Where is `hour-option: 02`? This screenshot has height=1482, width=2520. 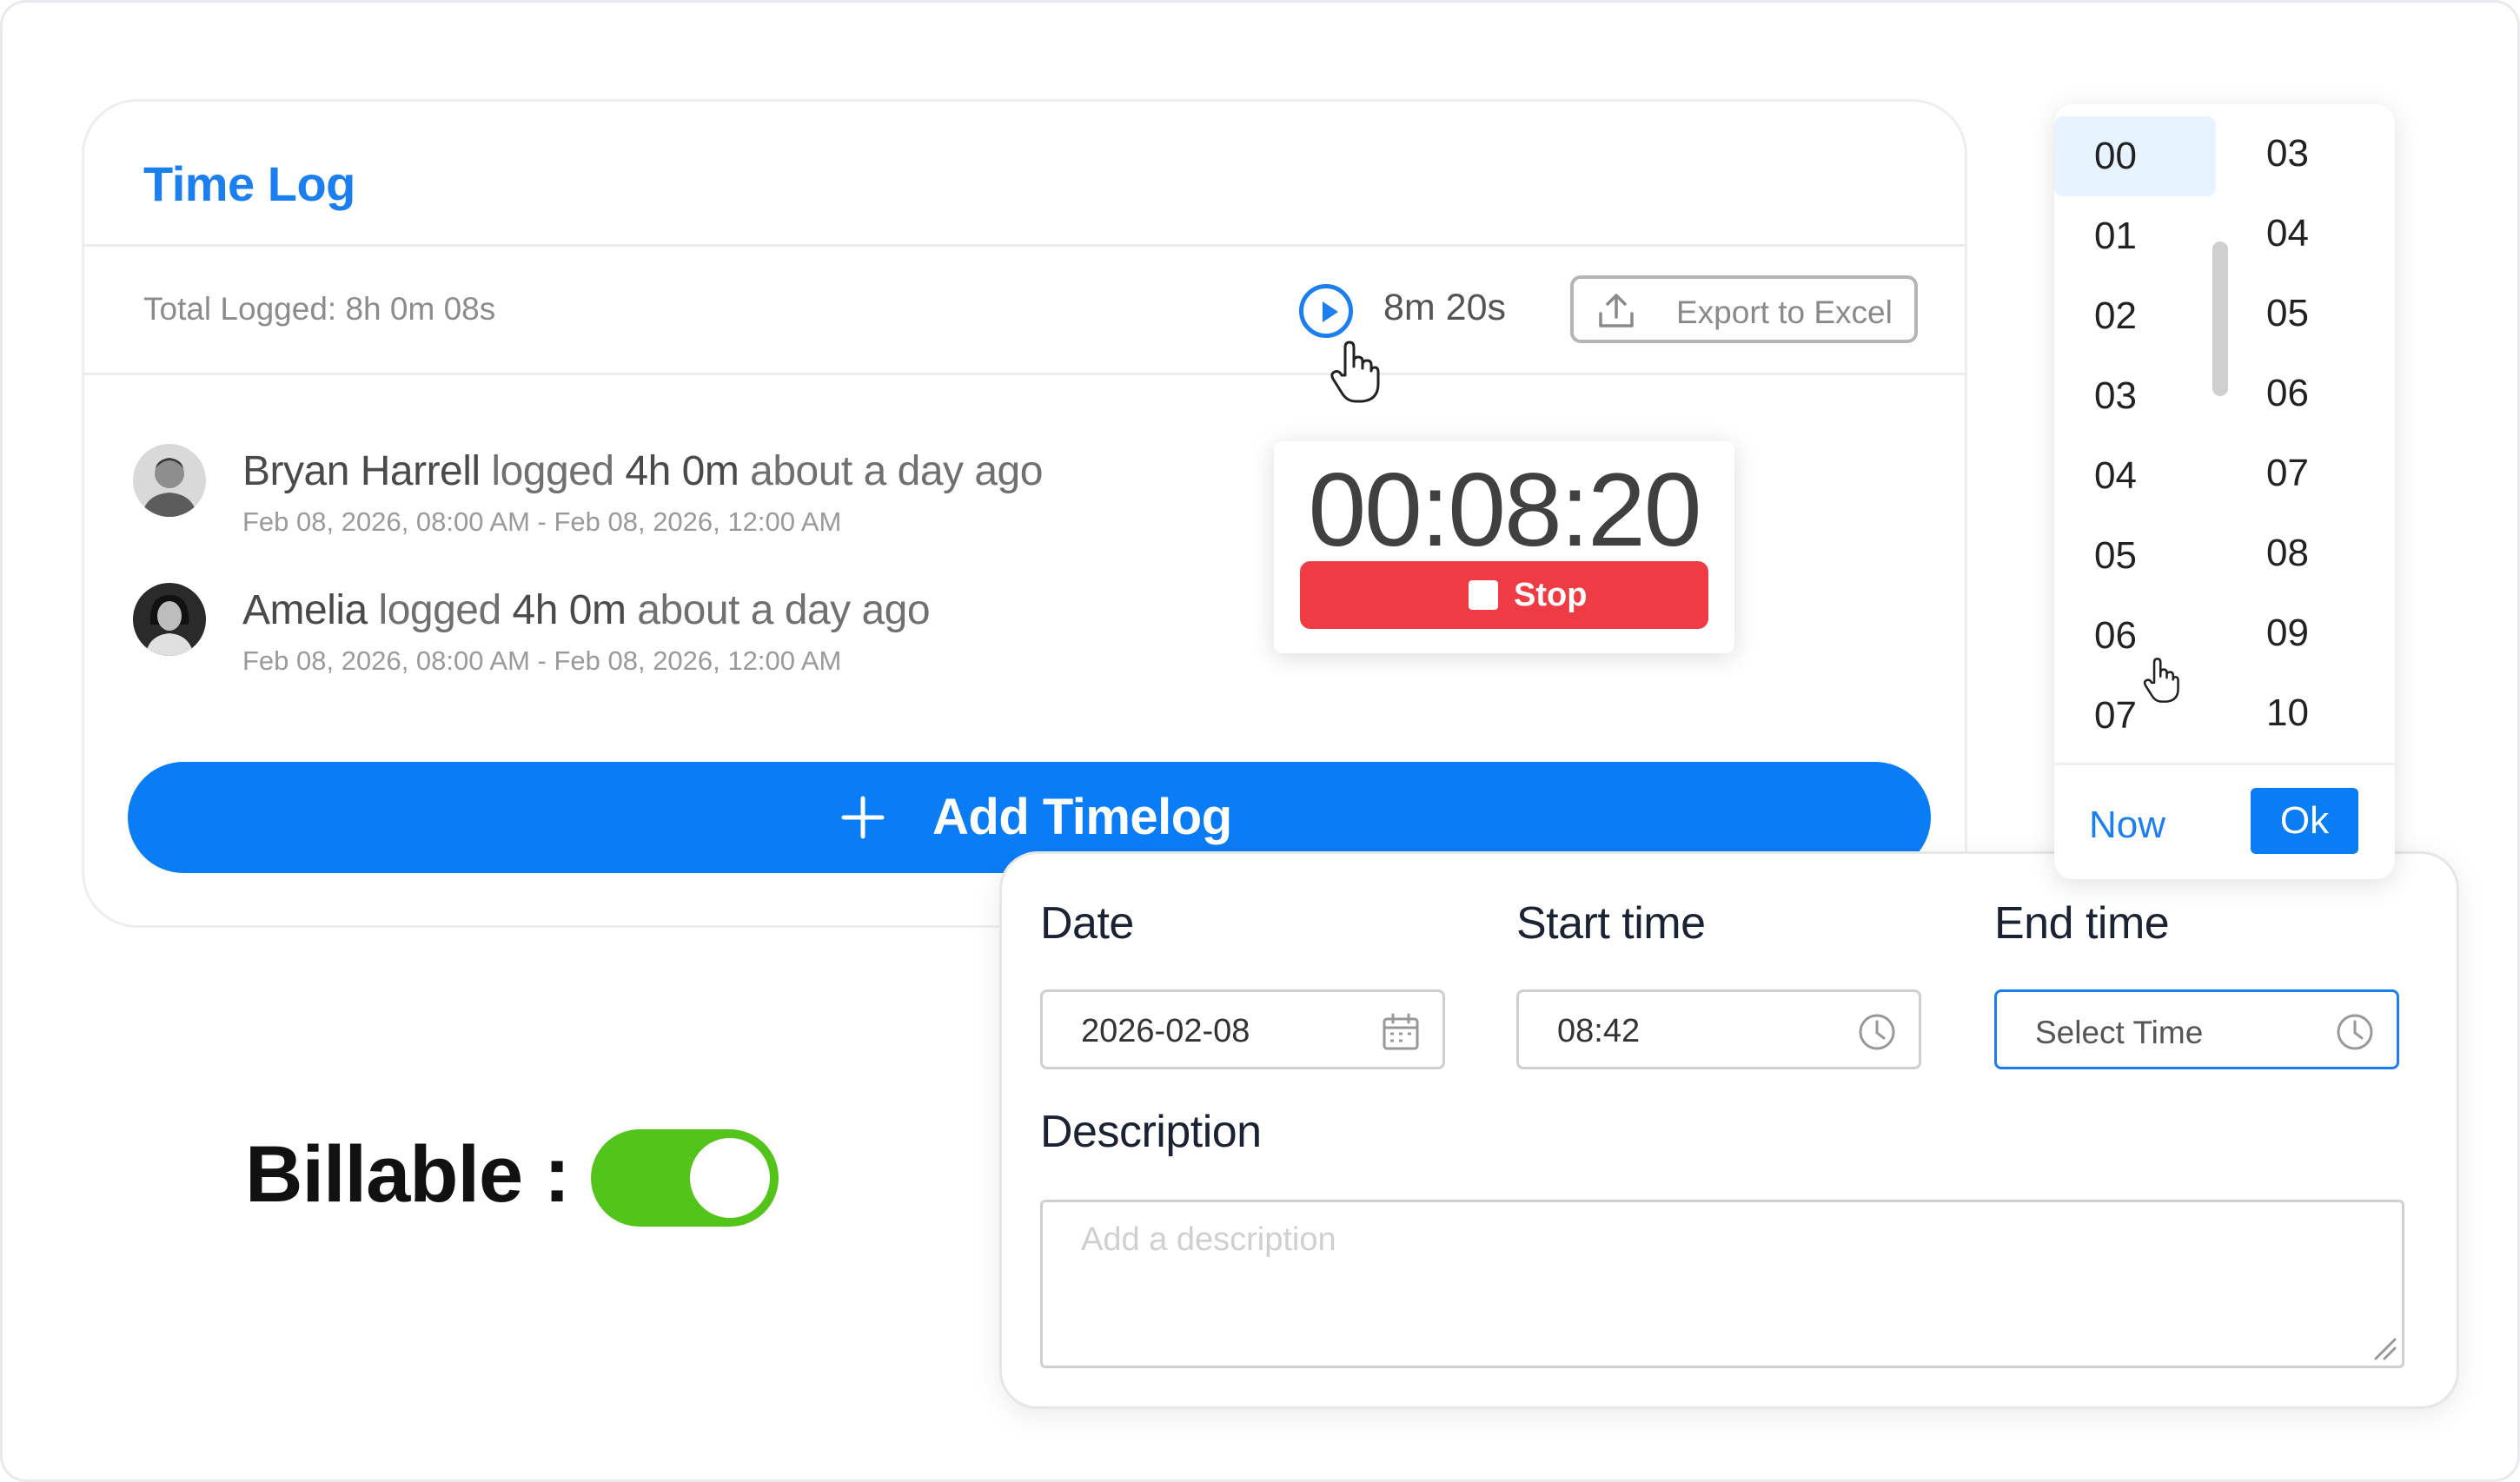
hour-option: 02 is located at coordinates (2135, 316).